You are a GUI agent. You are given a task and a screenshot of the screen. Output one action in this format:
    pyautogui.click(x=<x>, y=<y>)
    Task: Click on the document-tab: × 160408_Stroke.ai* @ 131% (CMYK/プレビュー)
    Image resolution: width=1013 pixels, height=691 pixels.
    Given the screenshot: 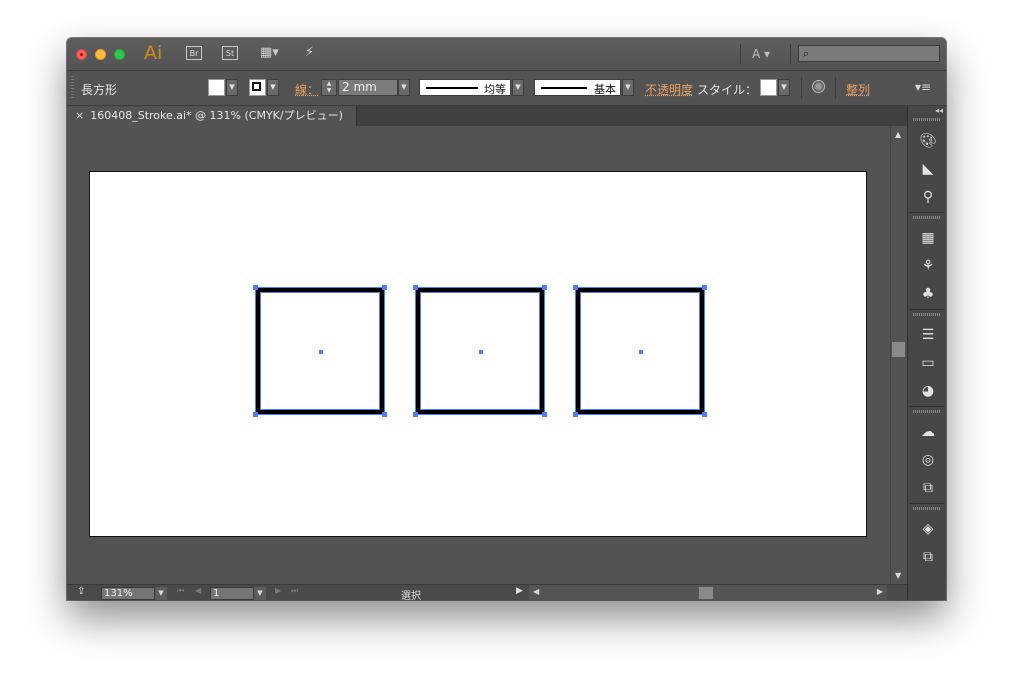 What is the action you would take?
    pyautogui.click(x=212, y=116)
    